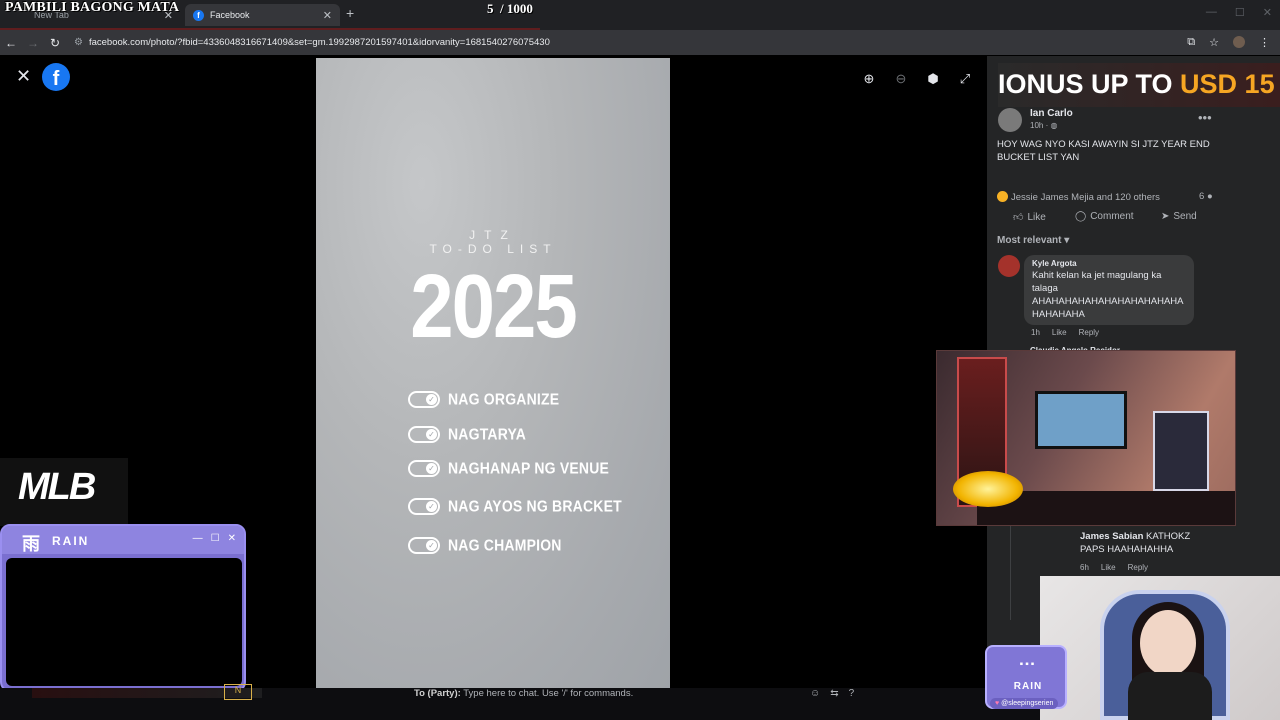 The width and height of the screenshot is (1280, 720). I want to click on comment-count-value: 6, so click(1202, 196).